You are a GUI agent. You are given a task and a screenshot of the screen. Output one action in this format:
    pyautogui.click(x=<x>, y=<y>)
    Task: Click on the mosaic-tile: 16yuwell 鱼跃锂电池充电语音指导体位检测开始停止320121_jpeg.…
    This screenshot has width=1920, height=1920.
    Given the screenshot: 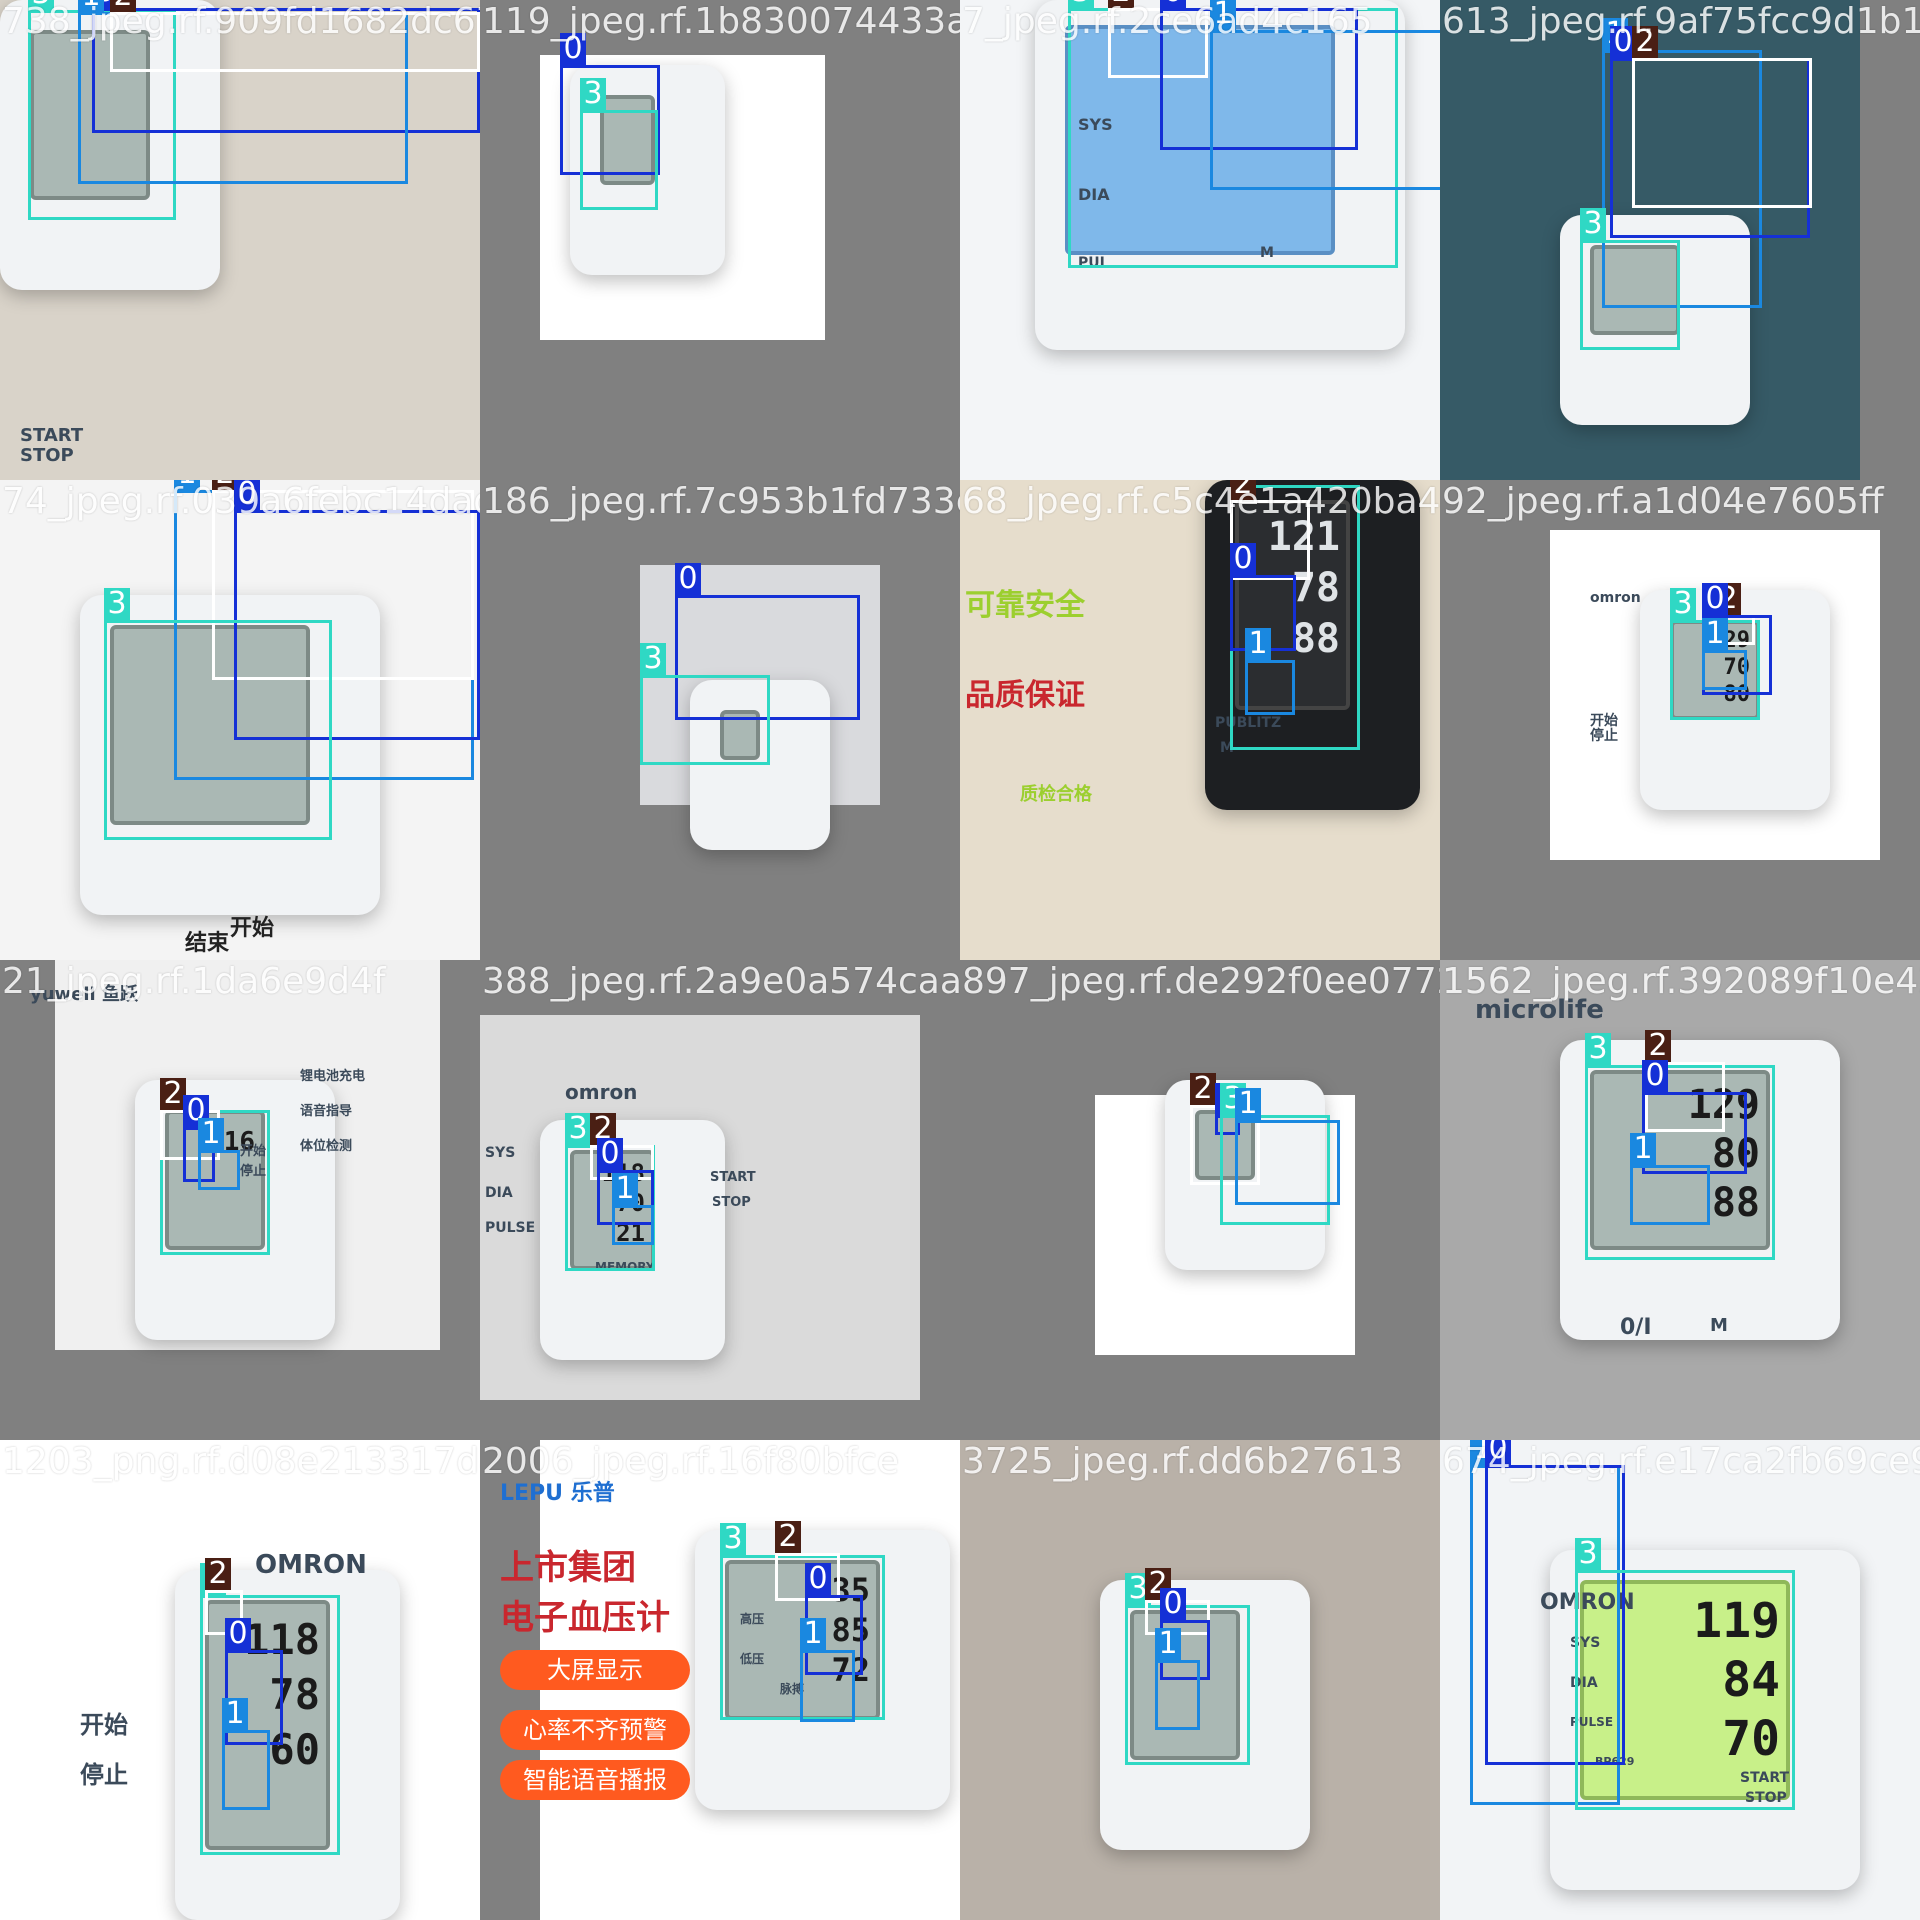 What is the action you would take?
    pyautogui.click(x=240, y=1200)
    